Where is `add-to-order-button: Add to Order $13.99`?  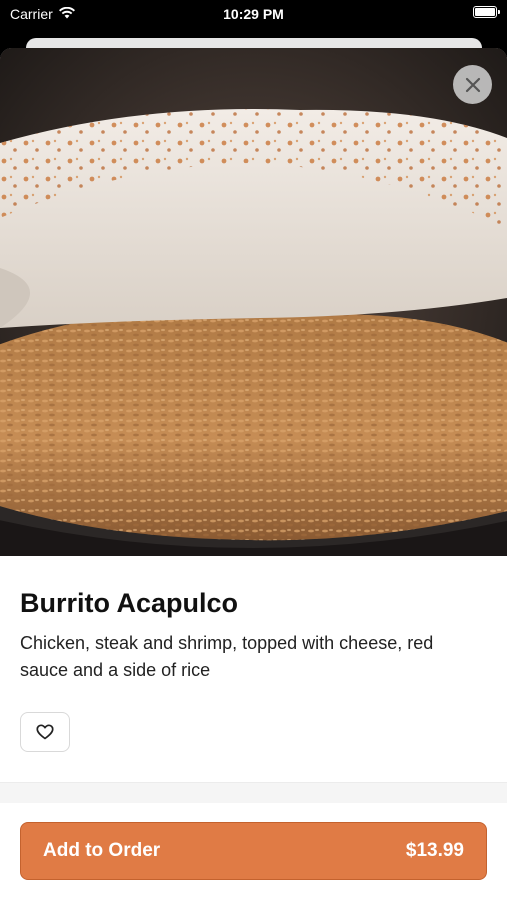
add-to-order-button: Add to Order $13.99 is located at coordinates (253, 851).